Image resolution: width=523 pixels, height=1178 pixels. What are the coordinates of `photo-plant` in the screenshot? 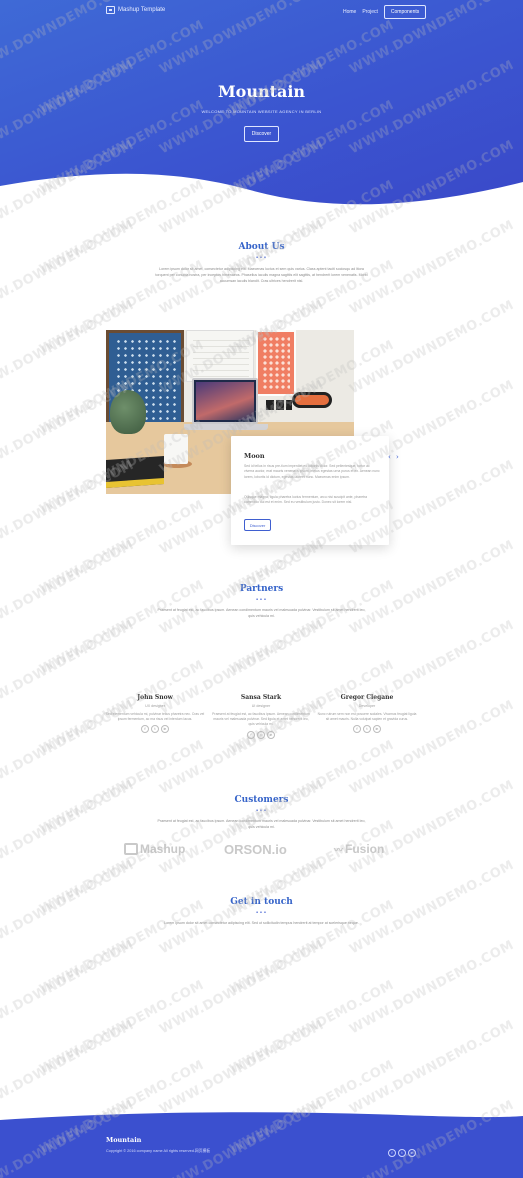 It's located at (128, 412).